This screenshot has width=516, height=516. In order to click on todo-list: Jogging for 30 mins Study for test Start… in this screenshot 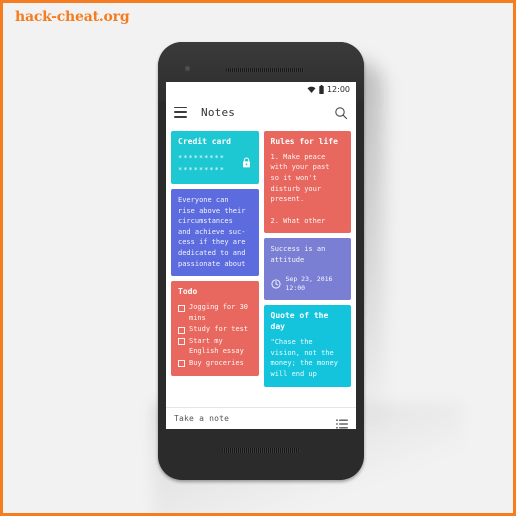, I will do `click(215, 335)`.